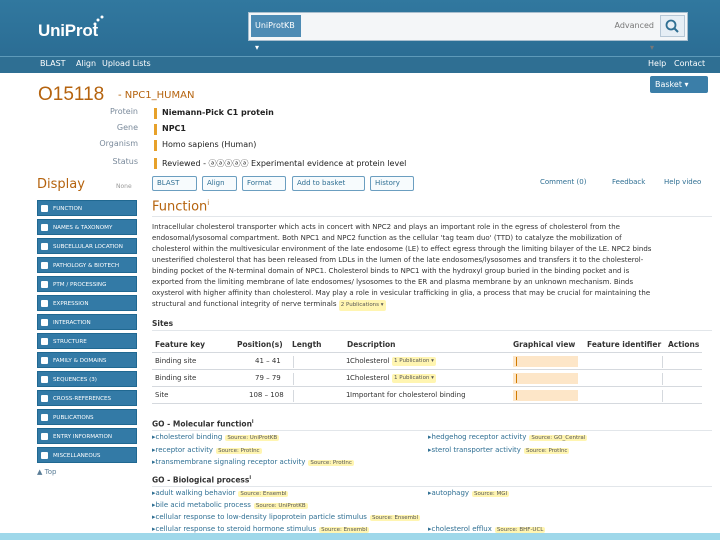 This screenshot has height=540, width=720. What do you see at coordinates (672, 26) in the screenshot?
I see `search-button` at bounding box center [672, 26].